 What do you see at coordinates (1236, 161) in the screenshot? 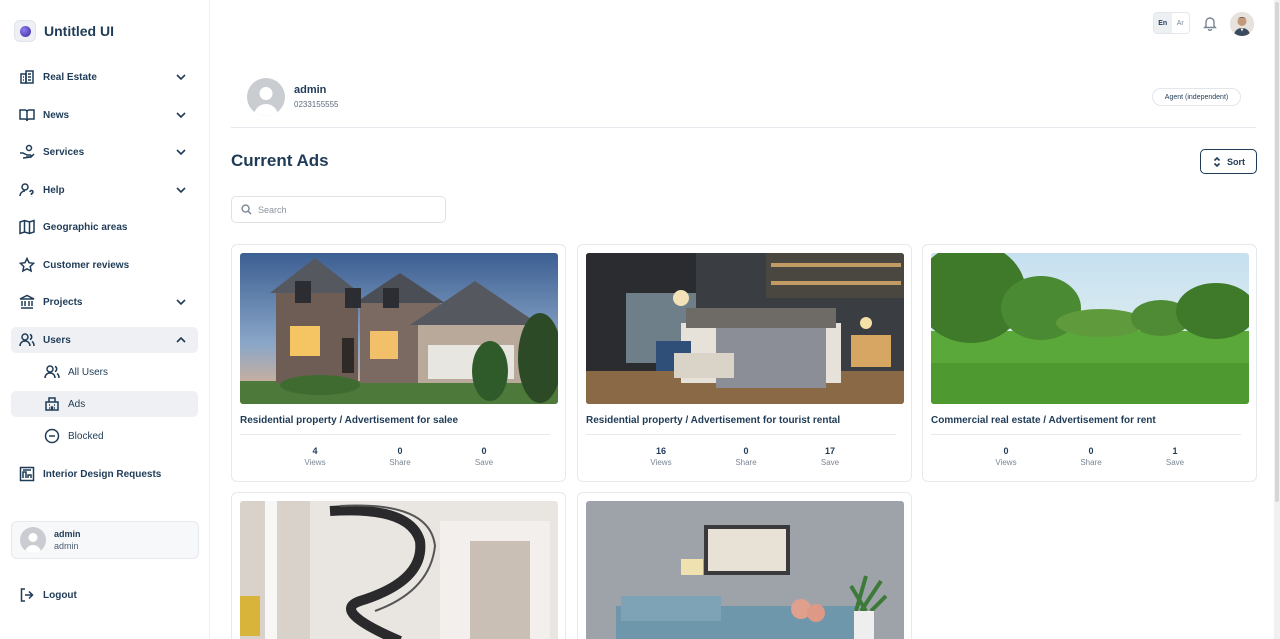
I see `sort-label: Sort` at bounding box center [1236, 161].